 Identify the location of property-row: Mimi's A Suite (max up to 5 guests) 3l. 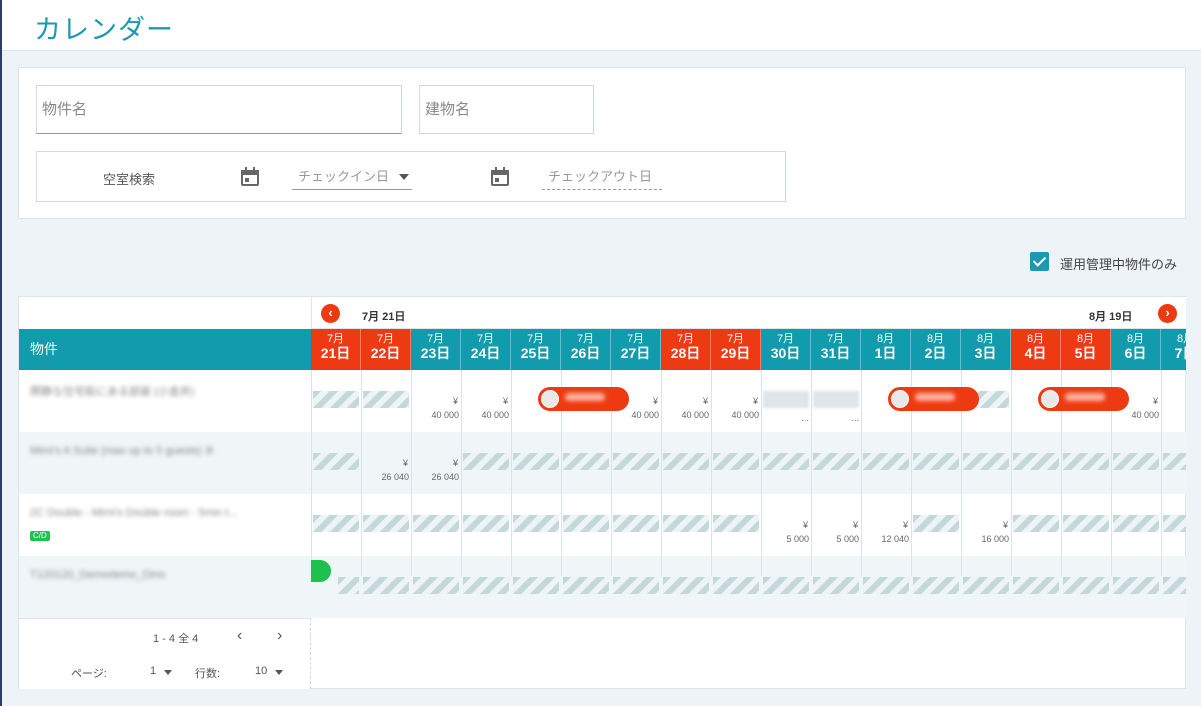
(165, 463).